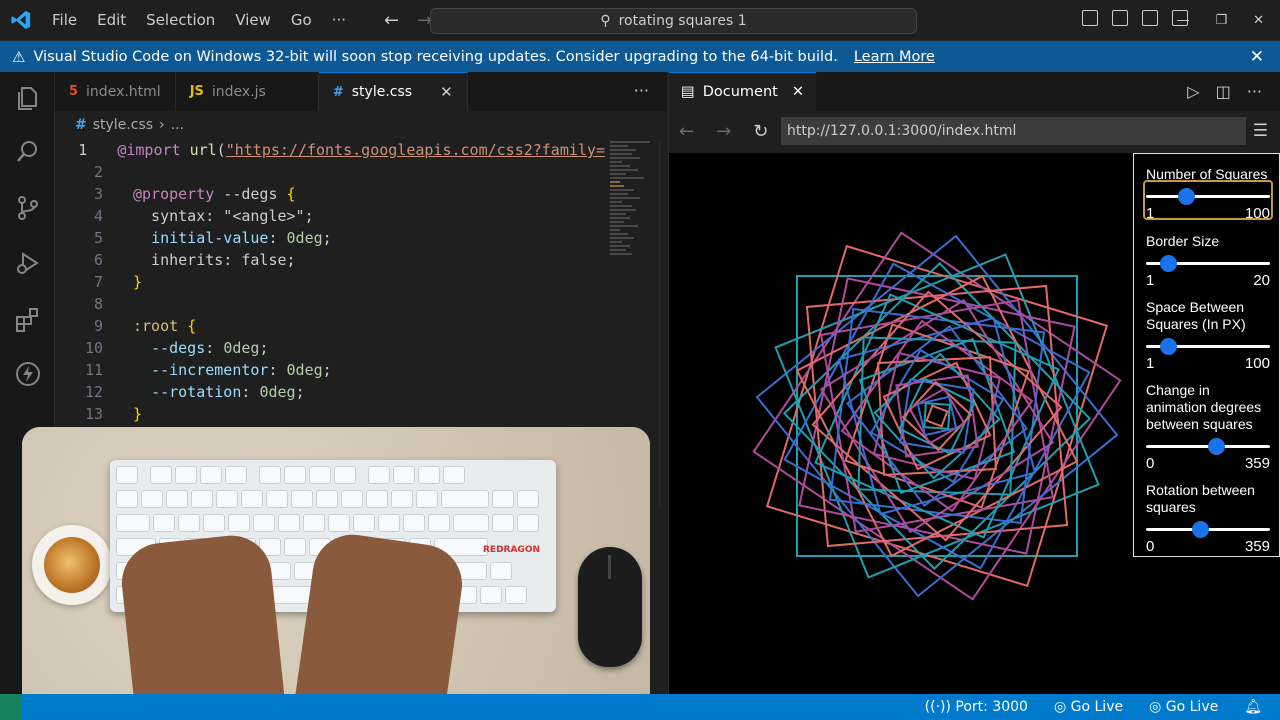 Image resolution: width=1280 pixels, height=720 pixels. Describe the element at coordinates (1193, 91) in the screenshot. I see `run-icon: ▷` at that location.